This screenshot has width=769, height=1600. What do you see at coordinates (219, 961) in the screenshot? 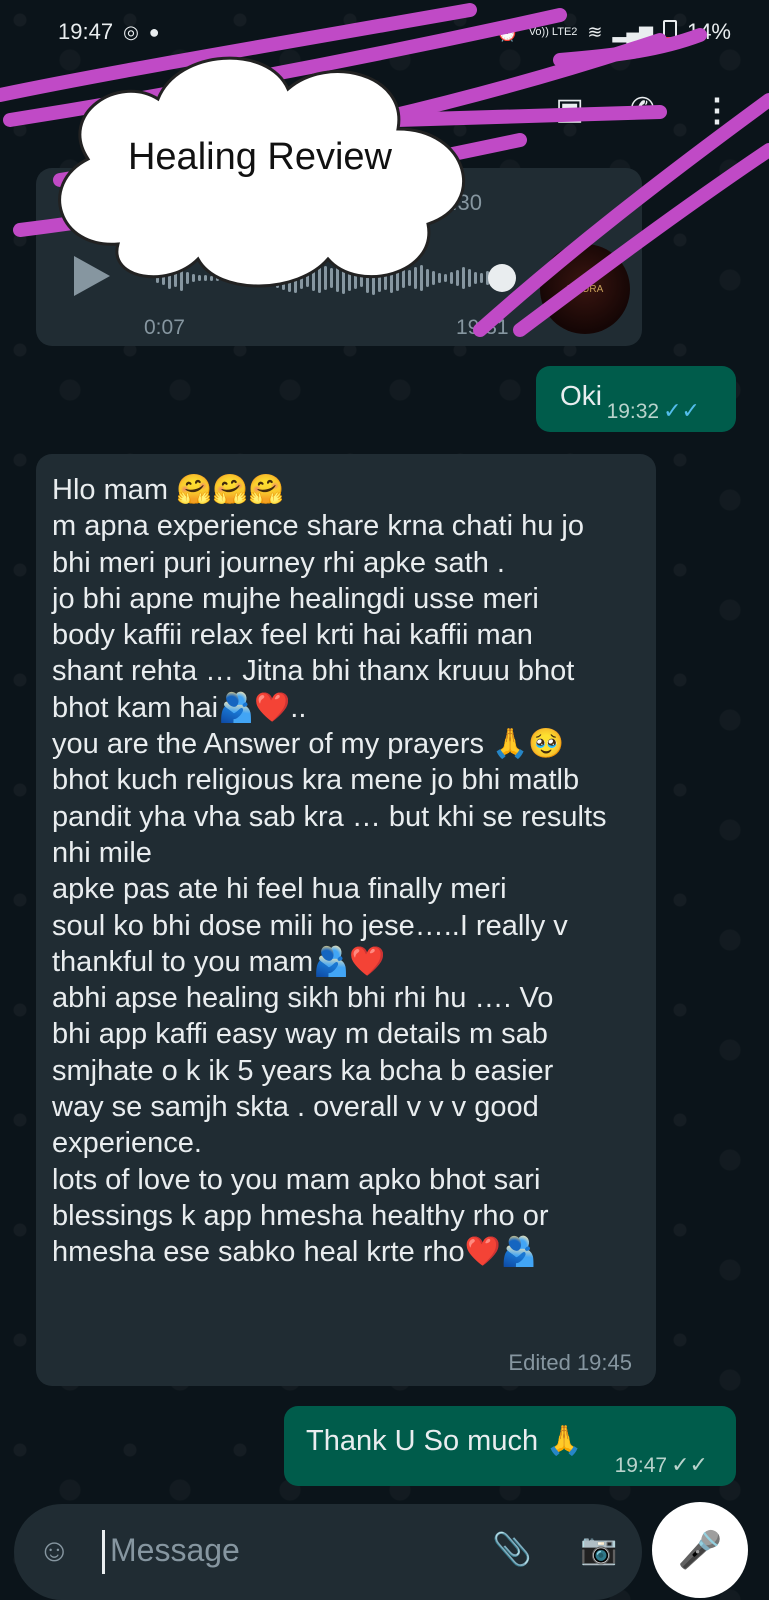
I see `message-line: thankful to you mam🫂❤️` at bounding box center [219, 961].